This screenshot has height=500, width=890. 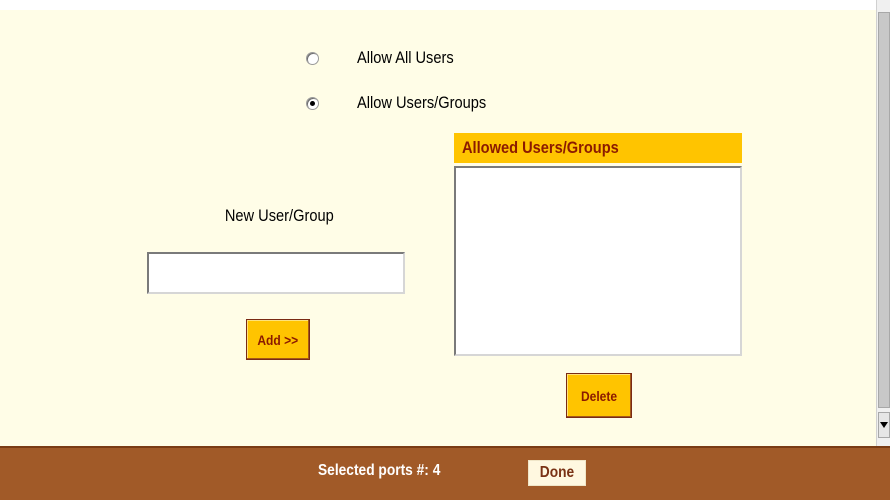 I want to click on new-user-group-label: New User/Group, so click(x=279, y=216).